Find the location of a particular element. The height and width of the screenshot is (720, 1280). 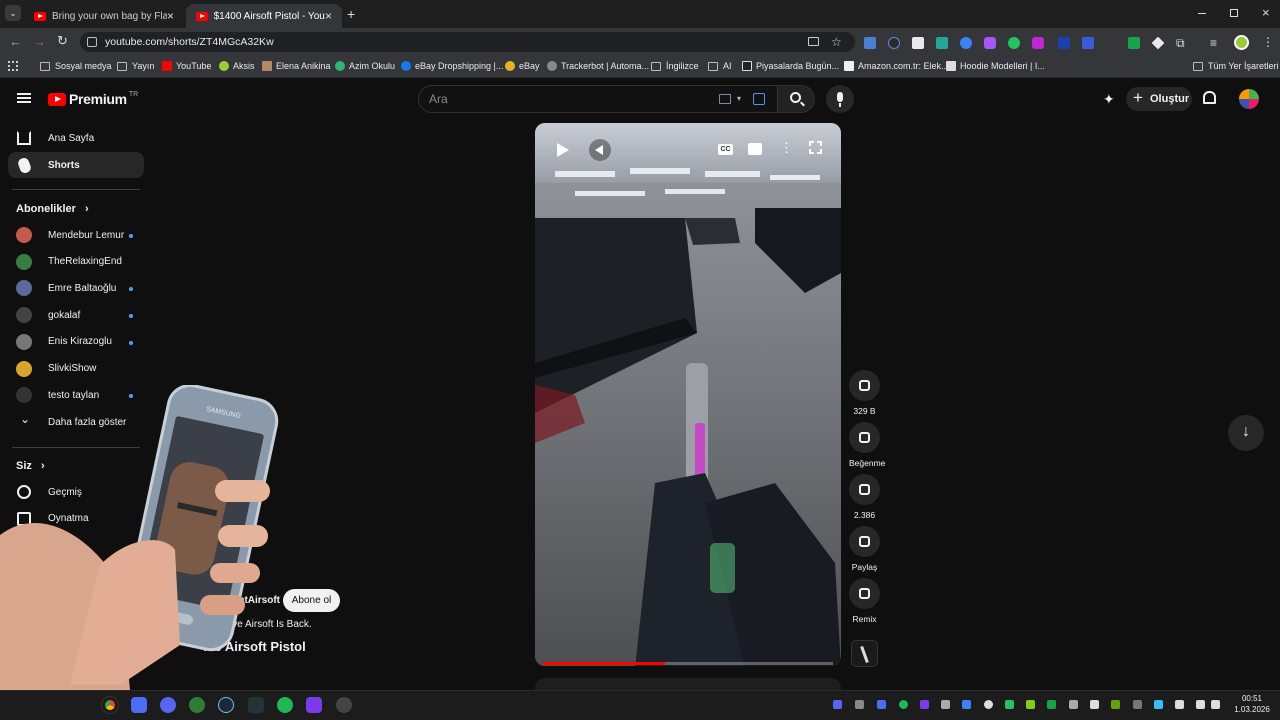

sidebar-item-shorts: Shorts is located at coordinates (76, 165).